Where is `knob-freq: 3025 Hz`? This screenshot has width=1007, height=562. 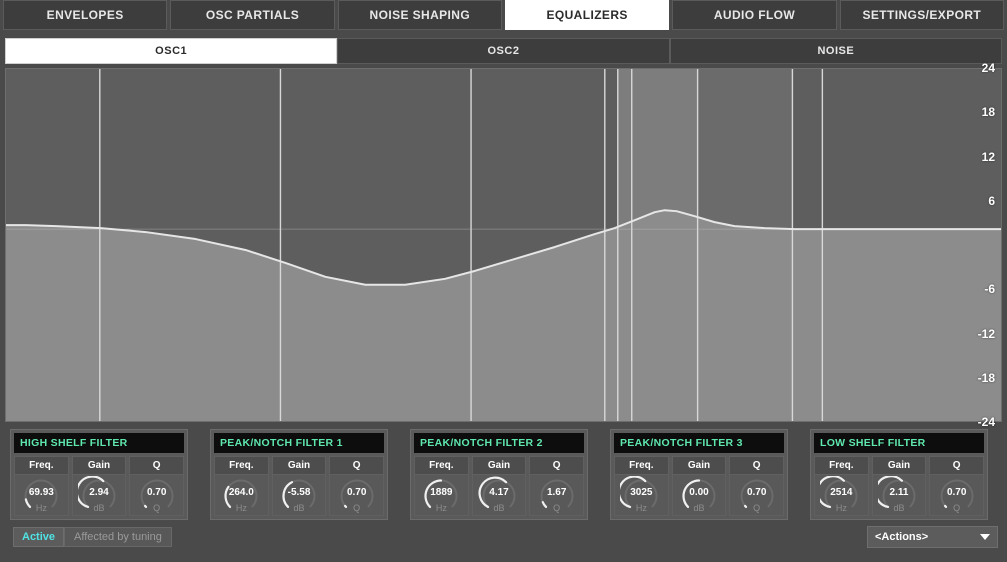
knob-freq: 3025 Hz is located at coordinates (641, 495).